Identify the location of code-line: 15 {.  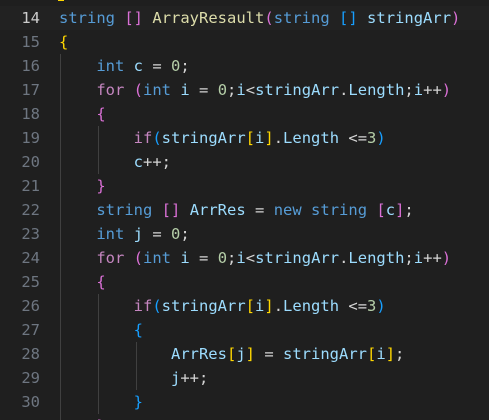
(244, 42).